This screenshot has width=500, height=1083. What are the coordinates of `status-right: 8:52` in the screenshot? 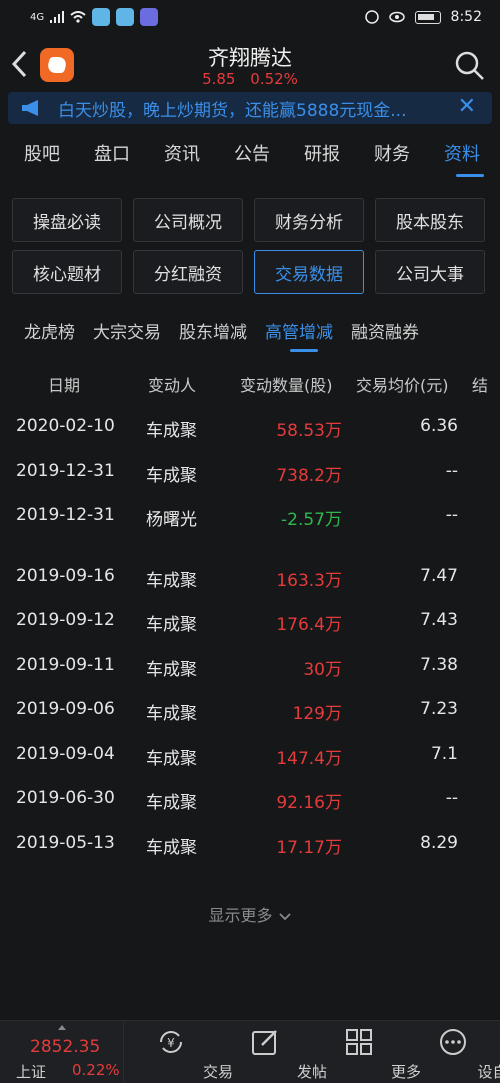 It's located at (423, 17).